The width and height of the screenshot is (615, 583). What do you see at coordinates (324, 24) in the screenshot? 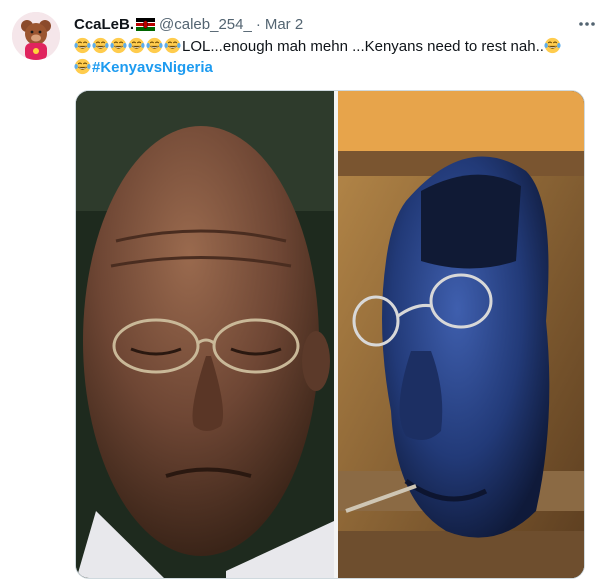
I see `tweet-header: CcaLeB. @caleb_254_ · Mar 2` at bounding box center [324, 24].